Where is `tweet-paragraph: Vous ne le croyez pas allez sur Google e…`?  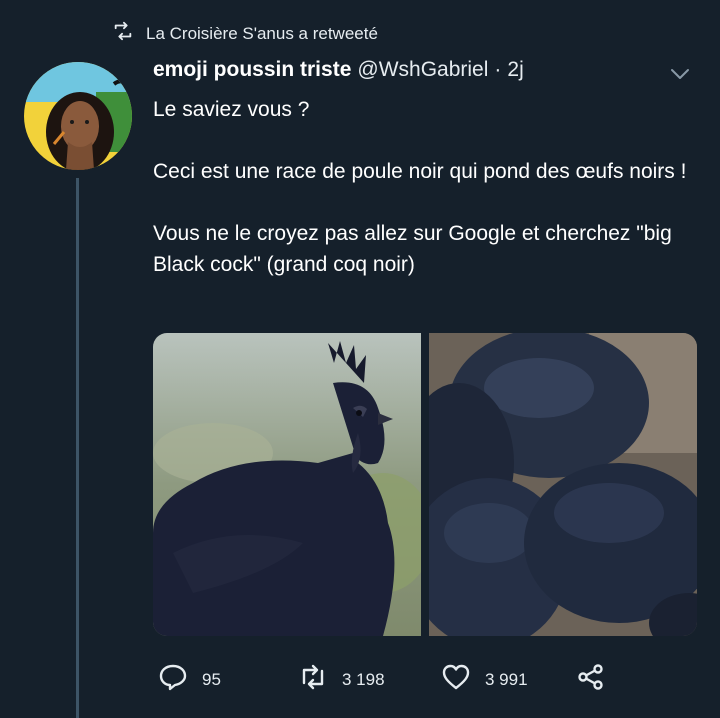 tweet-paragraph: Vous ne le croyez pas allez sur Google e… is located at coordinates (412, 249).